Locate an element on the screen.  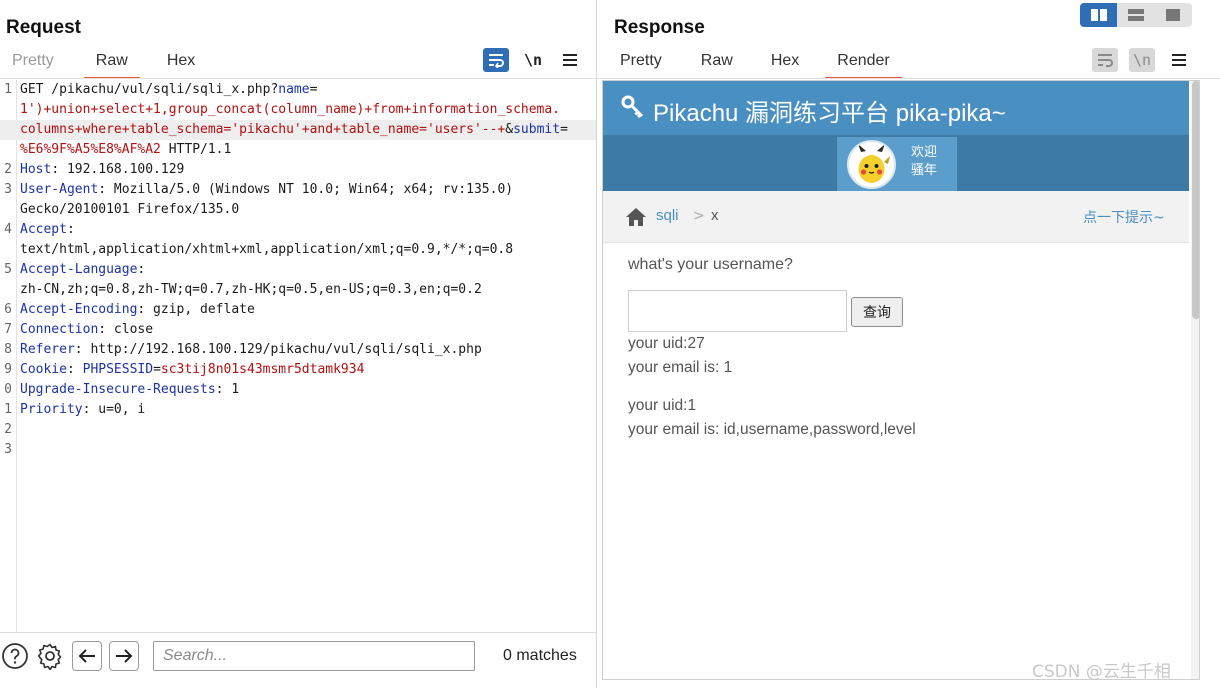
layout-split-button is located at coordinates (1098, 15).